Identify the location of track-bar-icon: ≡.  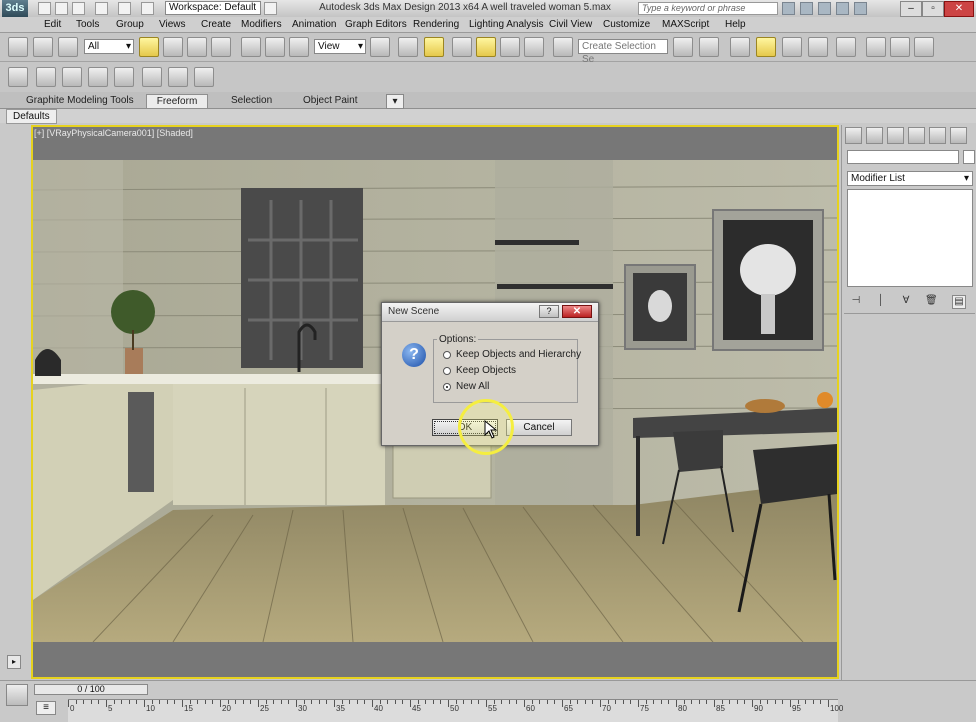
(46, 708).